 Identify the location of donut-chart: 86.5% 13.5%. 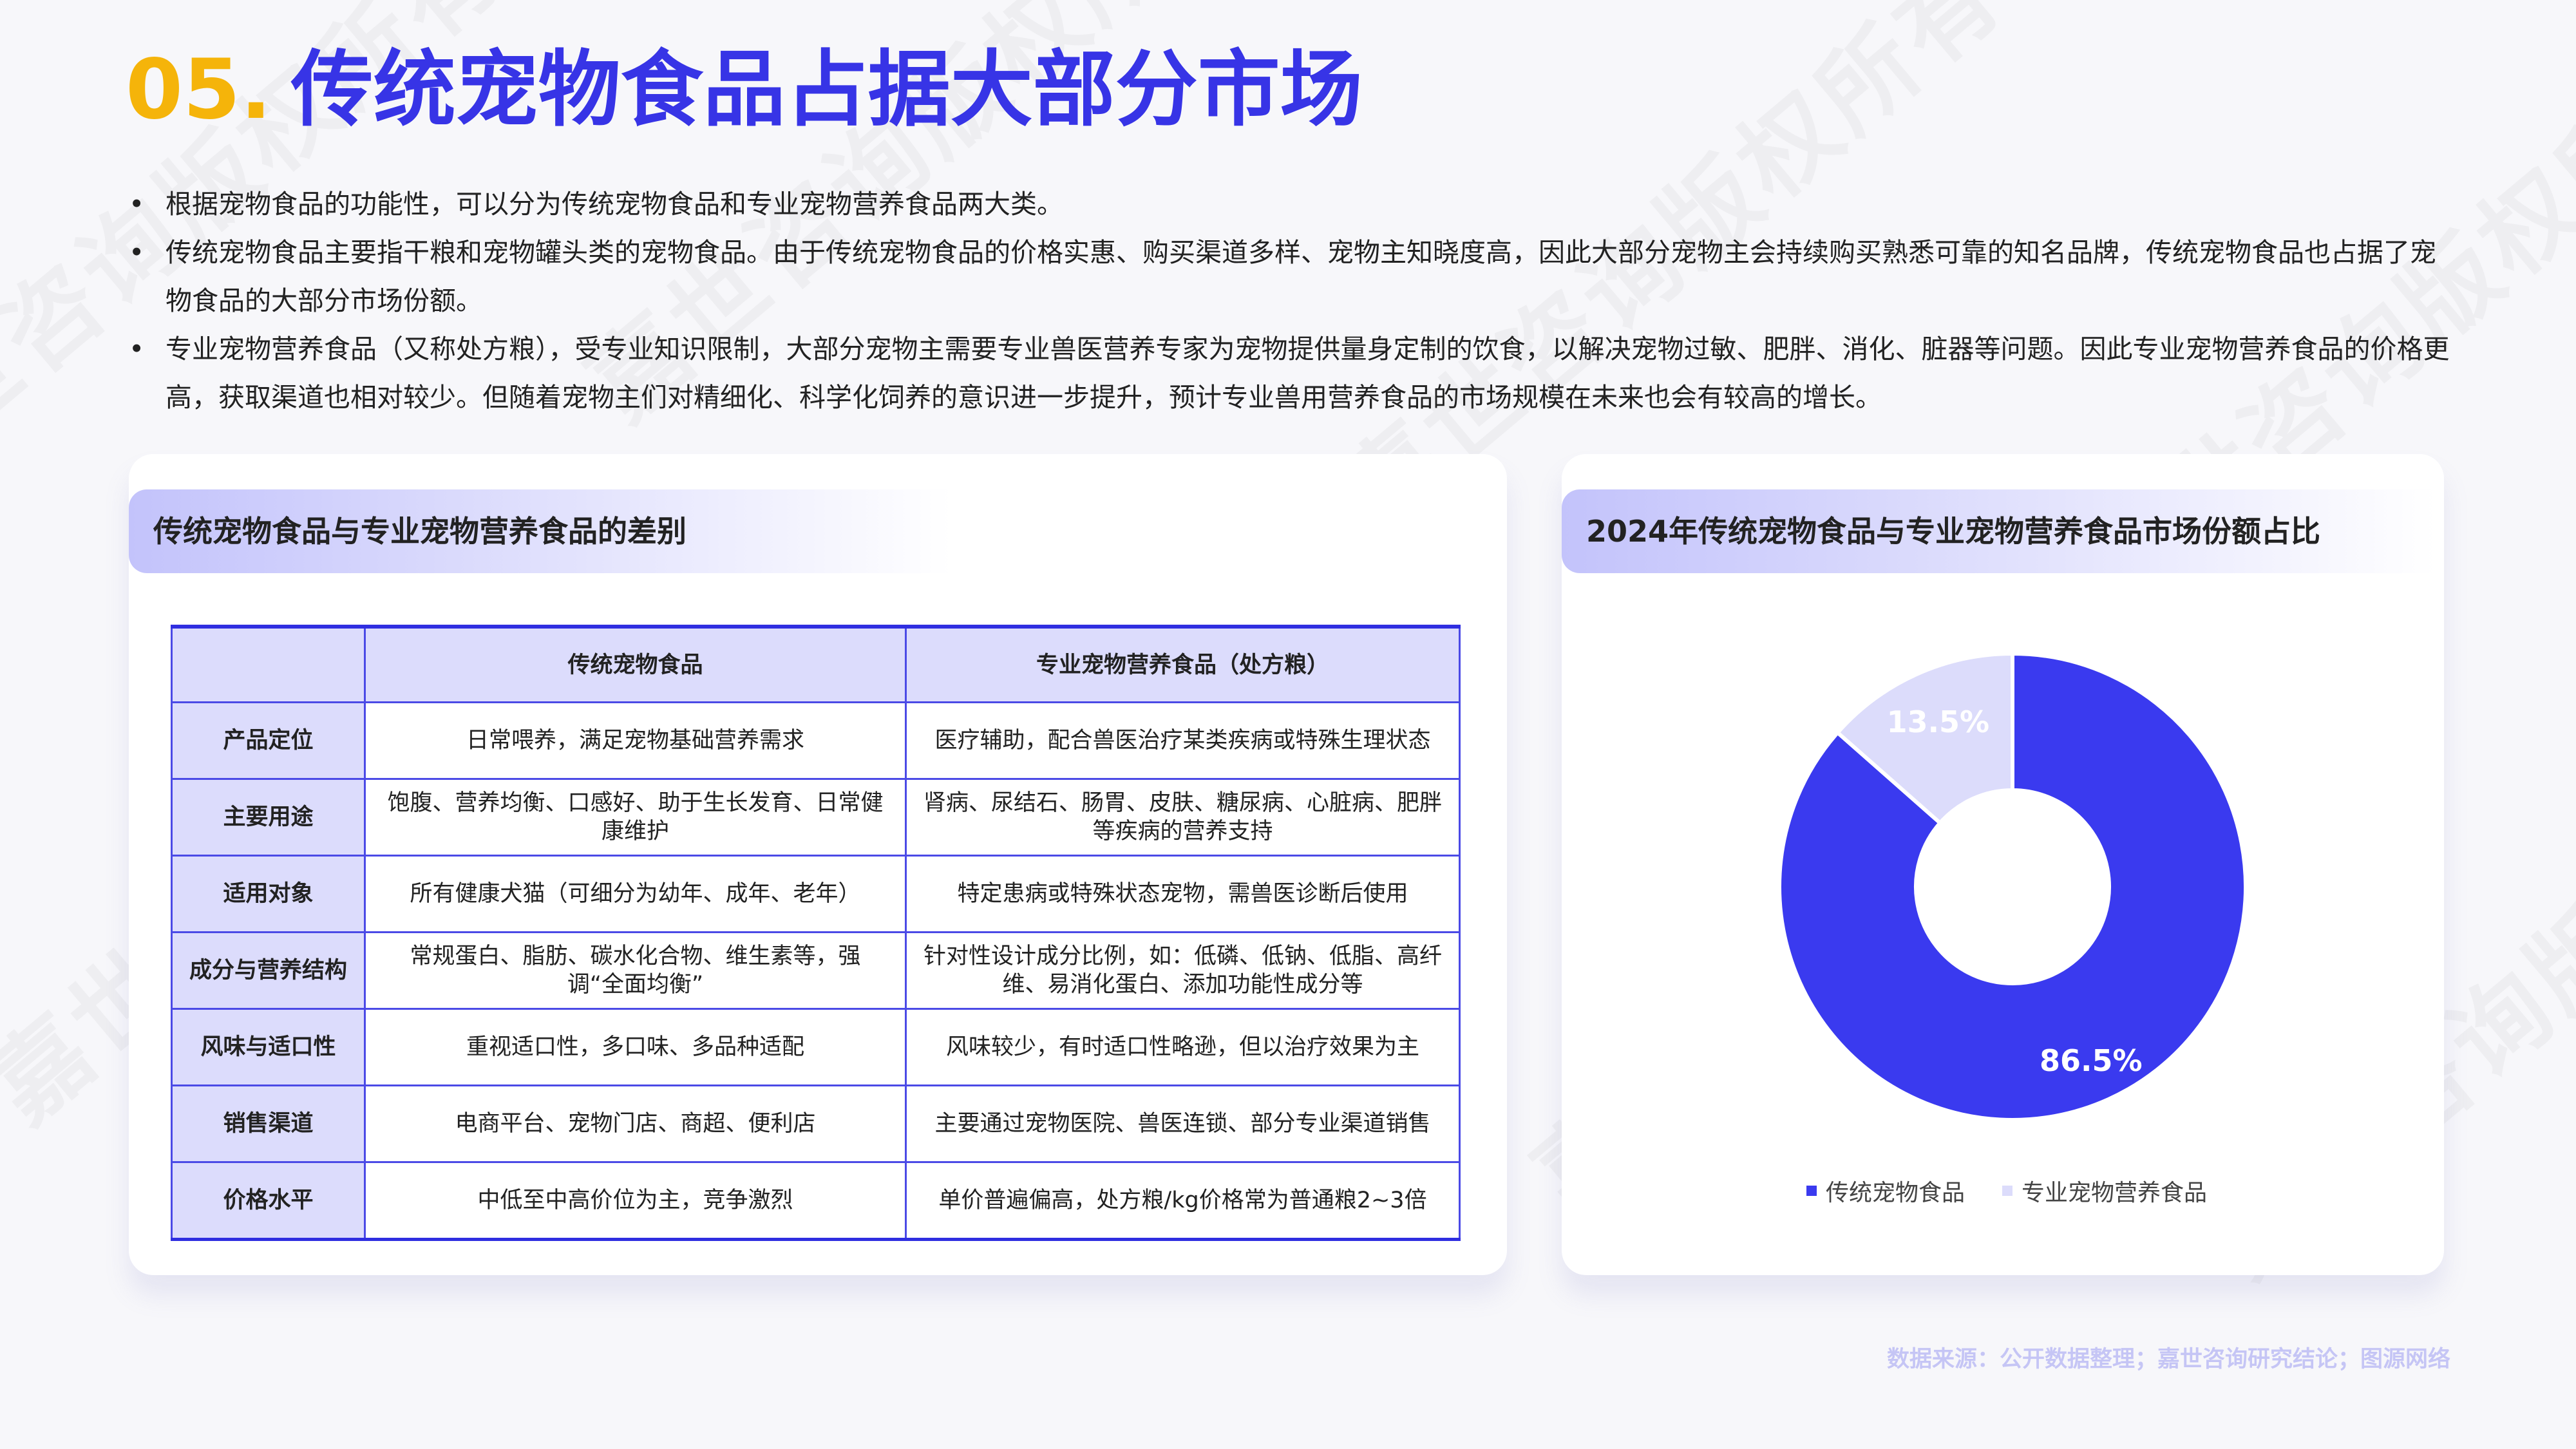
(2012, 886).